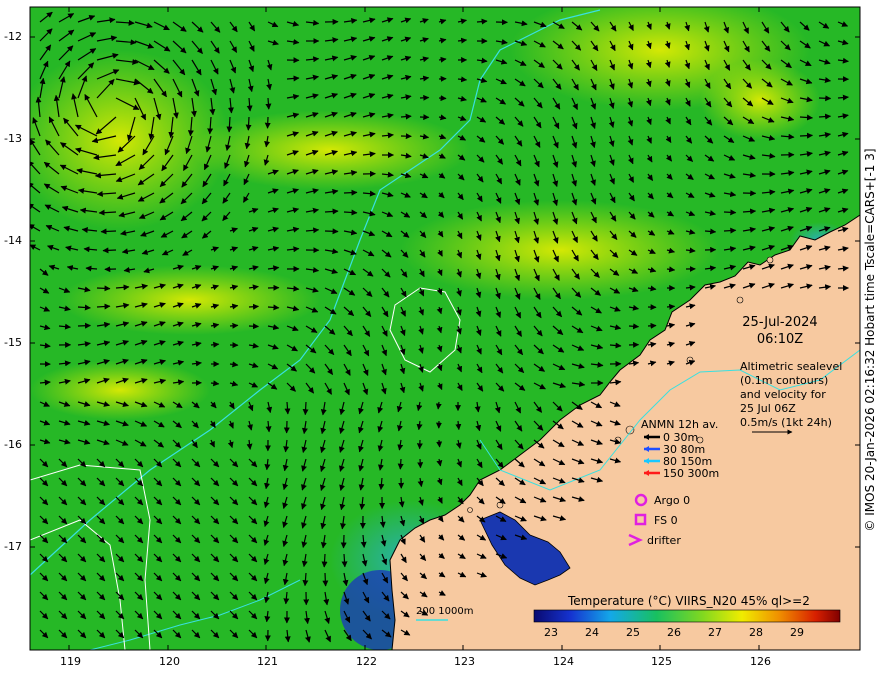 The width and height of the screenshot is (880, 680). What do you see at coordinates (445, 611) in the screenshot?
I see `scale-label: 200 1000m` at bounding box center [445, 611].